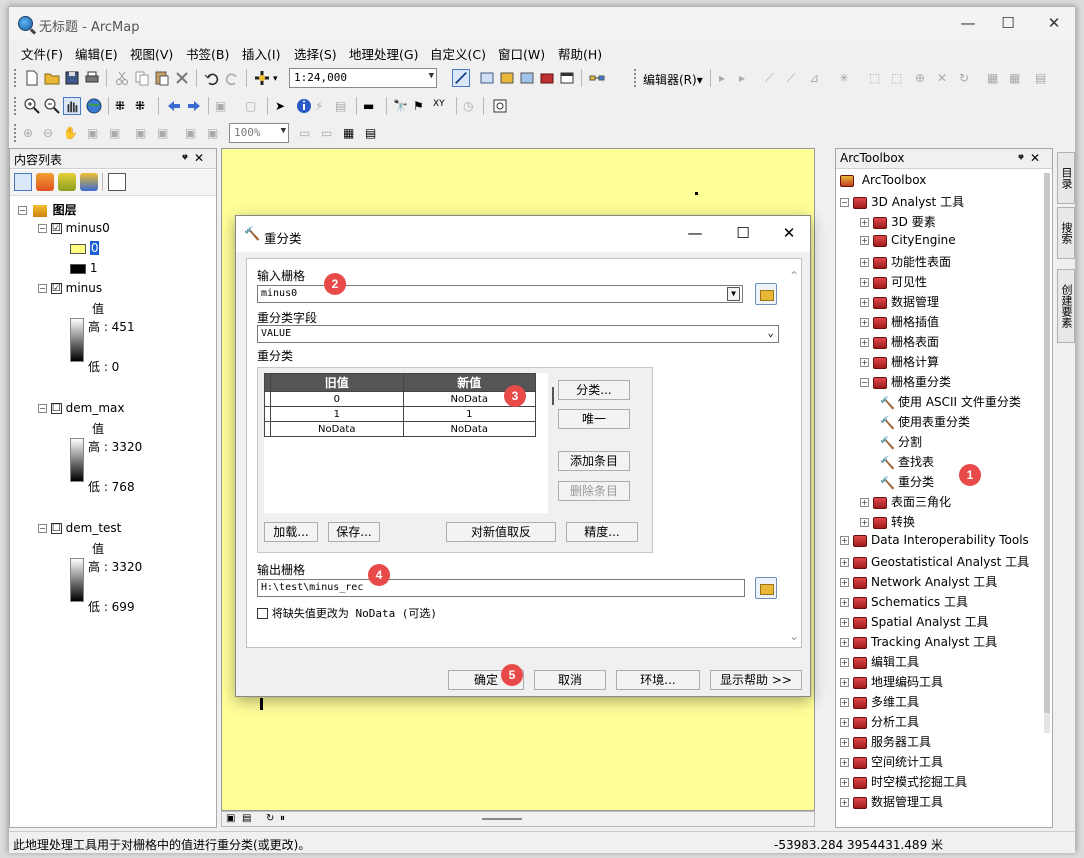  I want to click on toc-layer-dem-test: − ☐ dem_test, so click(79, 528).